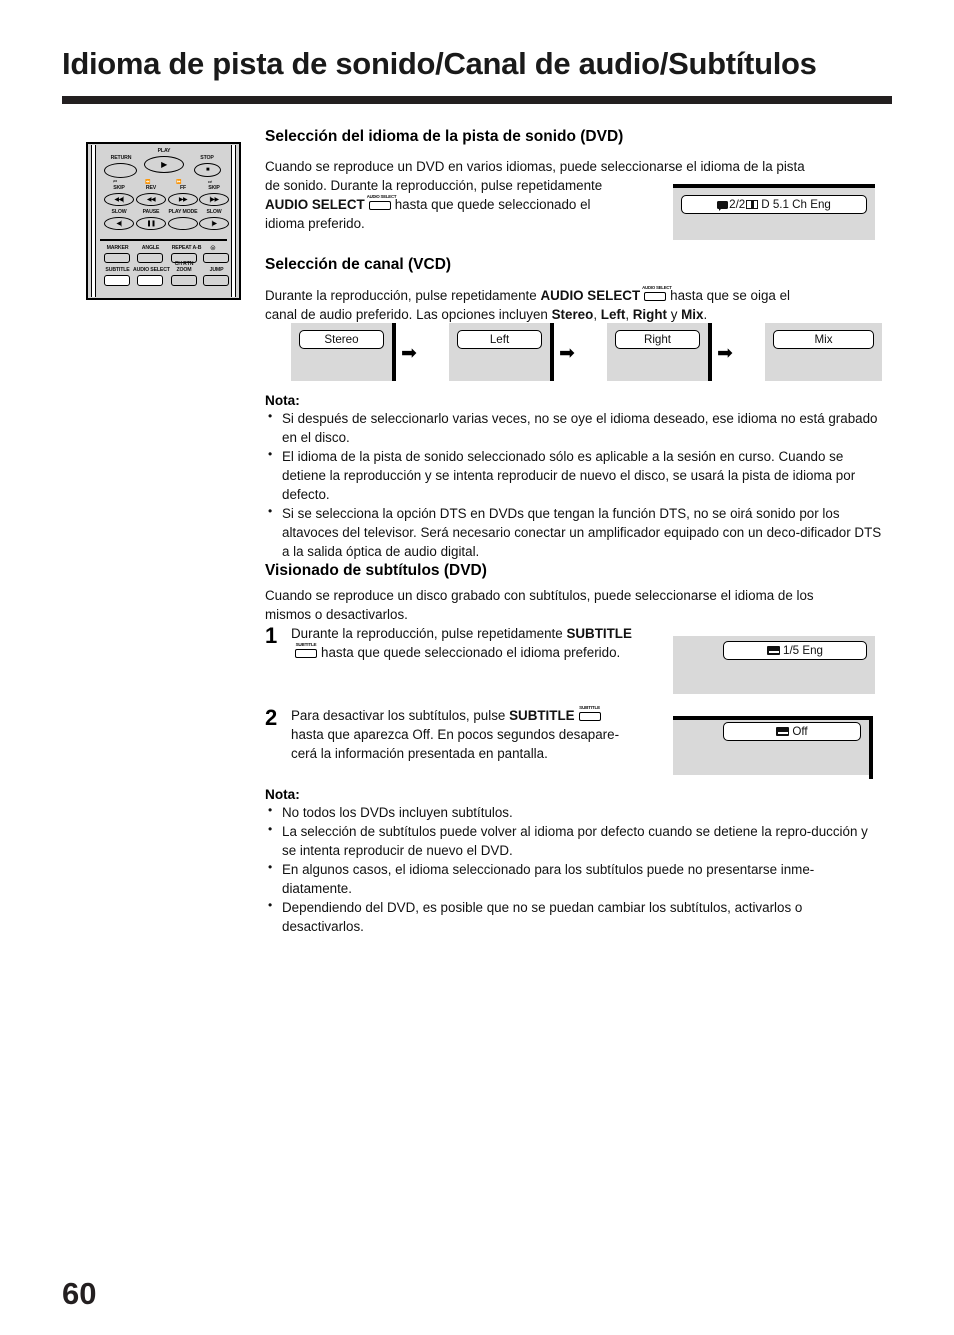 The image size is (954, 1335). What do you see at coordinates (119, 199) in the screenshot?
I see `remote-button-skip-back: ◀◀|` at bounding box center [119, 199].